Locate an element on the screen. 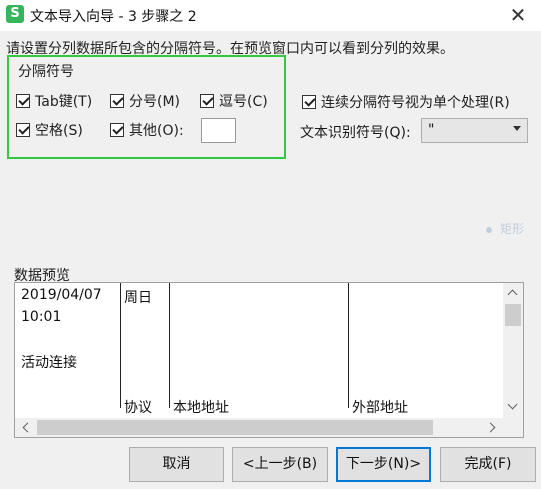 This screenshot has width=541, height=489. text-qualifier-select: " is located at coordinates (474, 130).